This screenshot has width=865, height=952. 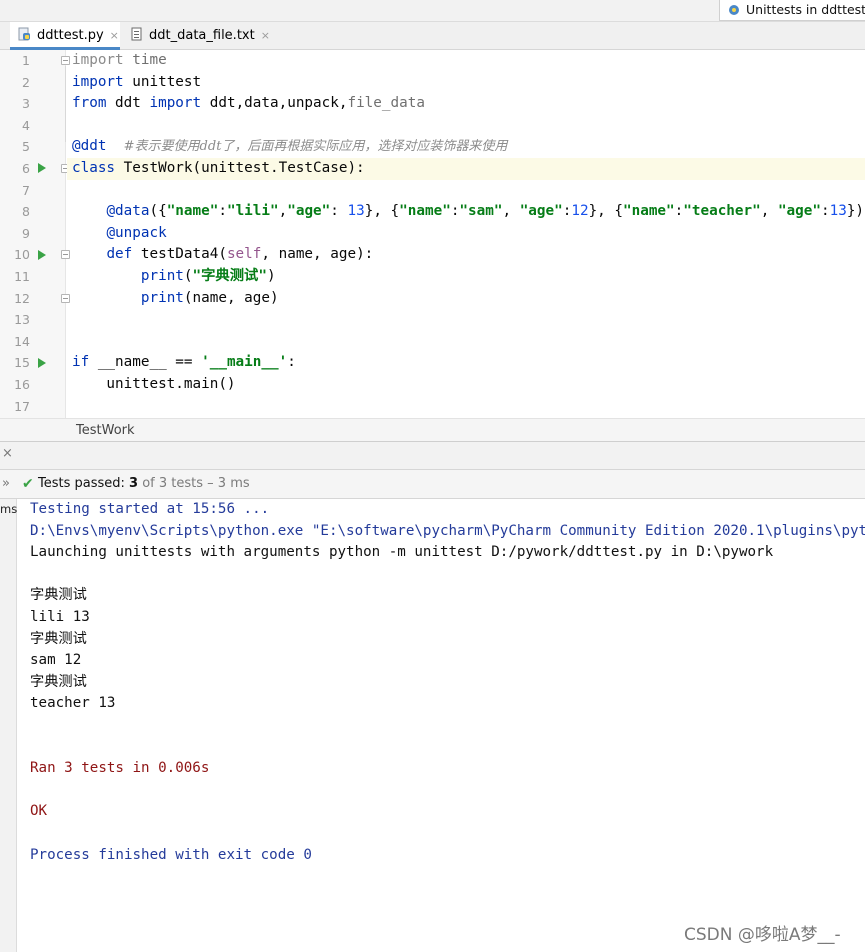 I want to click on code-line: def testData4(self, name, age):, so click(x=240, y=254).